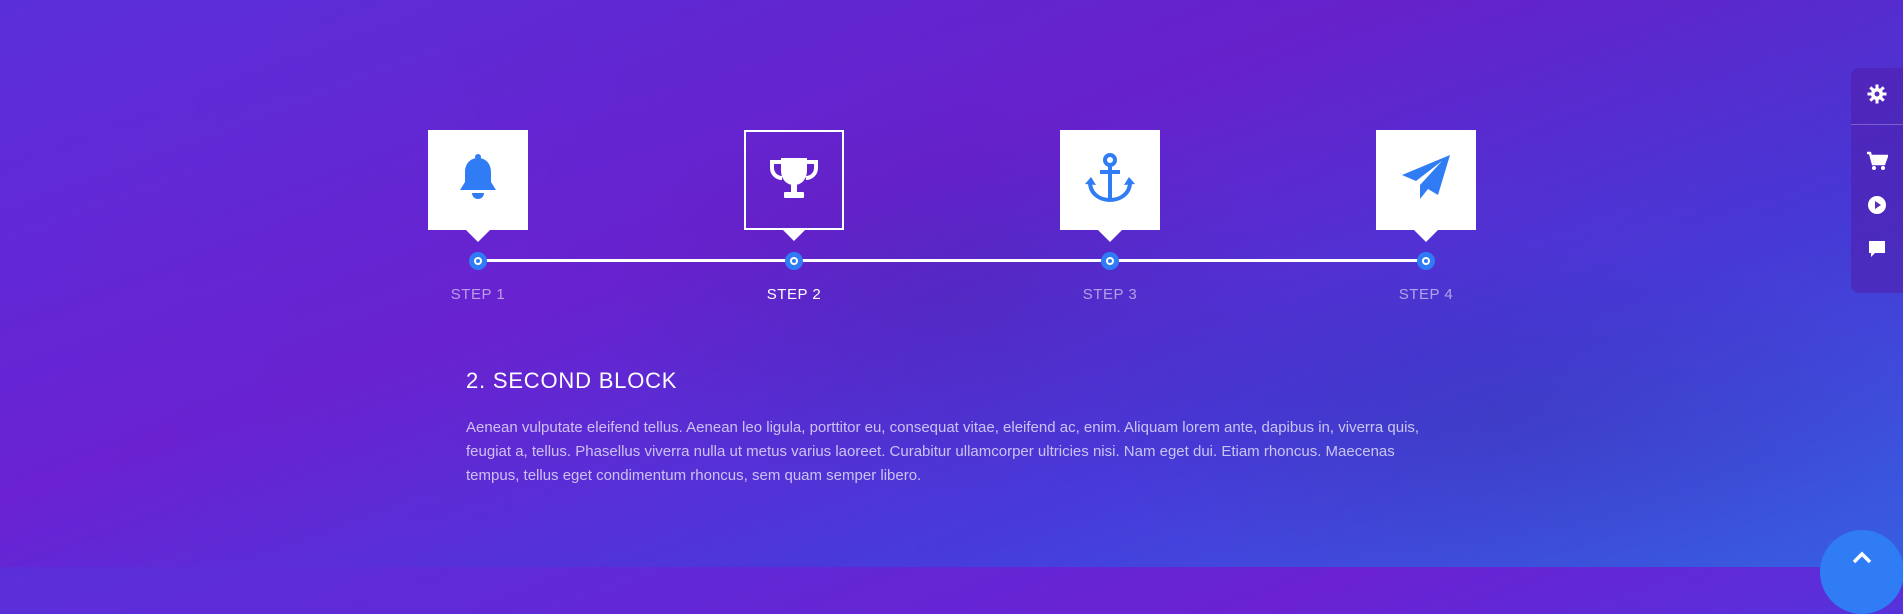 The image size is (1903, 614). I want to click on step-1-box, so click(478, 186).